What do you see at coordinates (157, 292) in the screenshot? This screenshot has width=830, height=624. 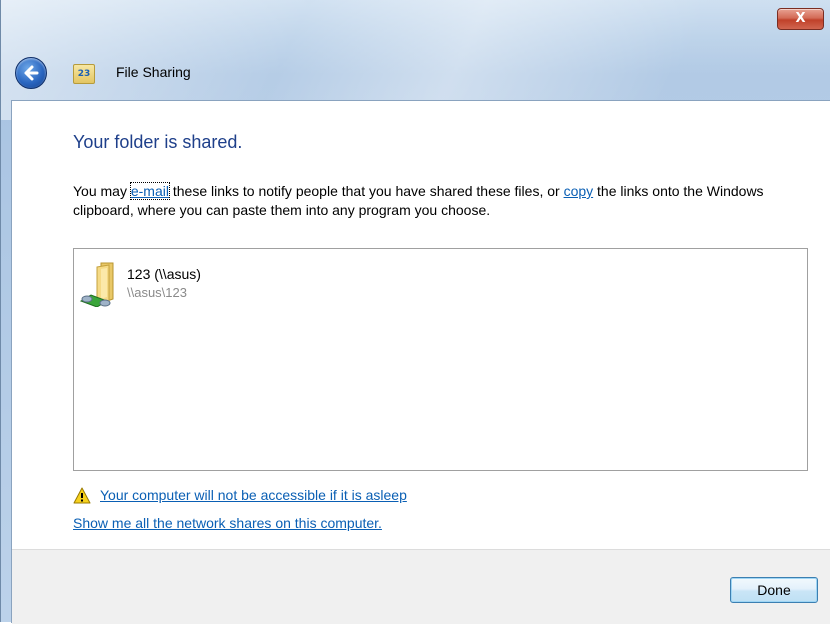 I see `share-path: \\asus\123` at bounding box center [157, 292].